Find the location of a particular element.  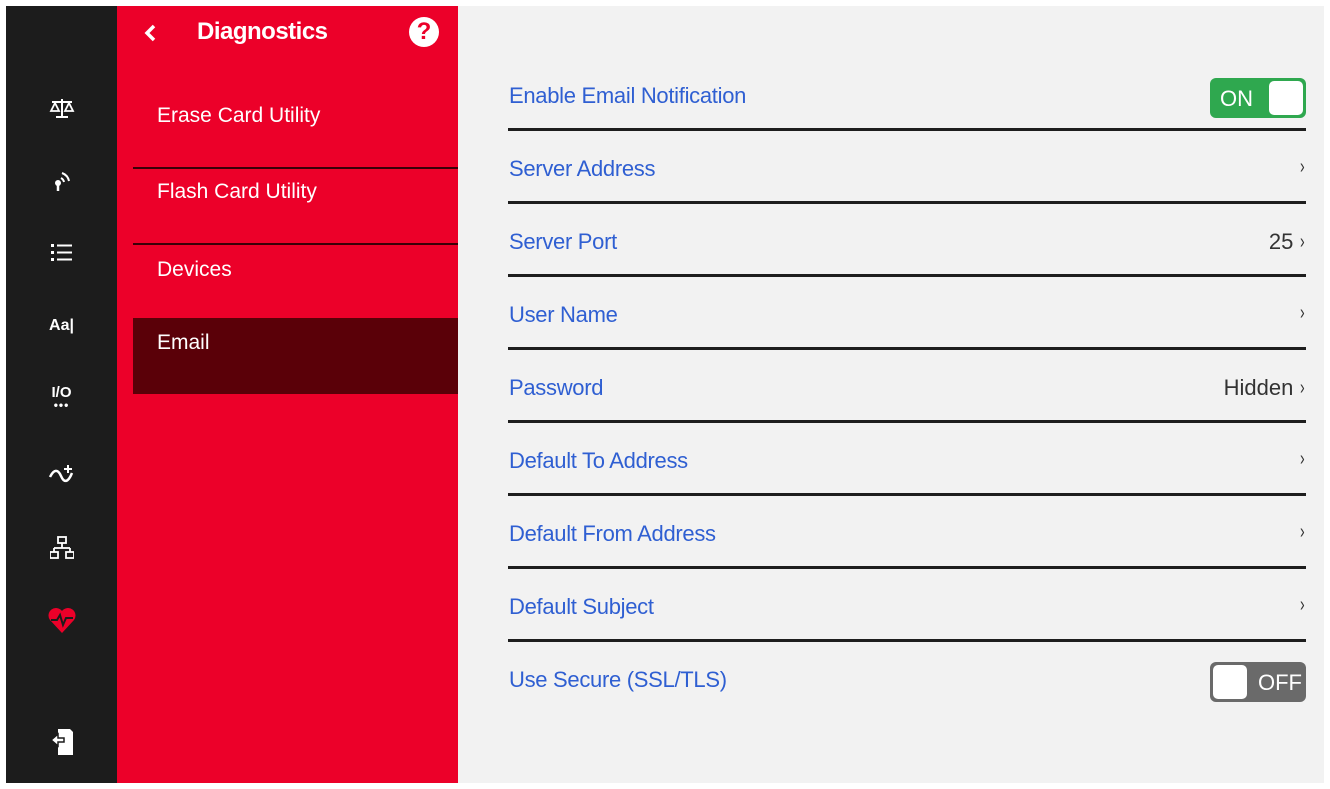

rail-item-export is located at coordinates (61, 742).